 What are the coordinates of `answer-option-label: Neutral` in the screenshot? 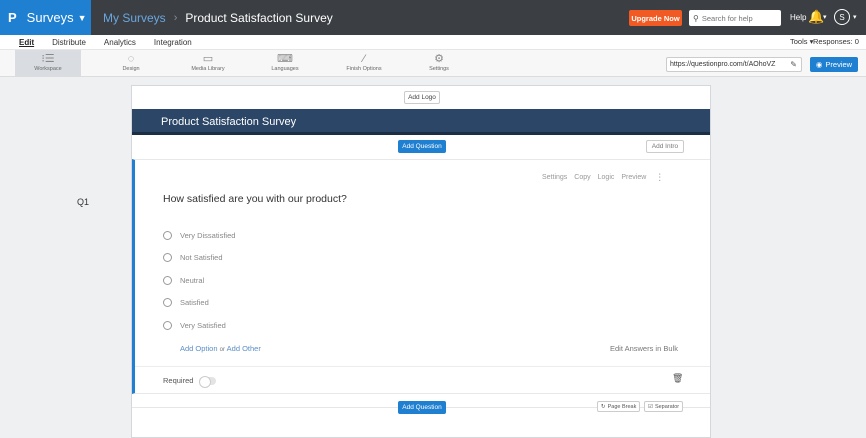 It's located at (192, 280).